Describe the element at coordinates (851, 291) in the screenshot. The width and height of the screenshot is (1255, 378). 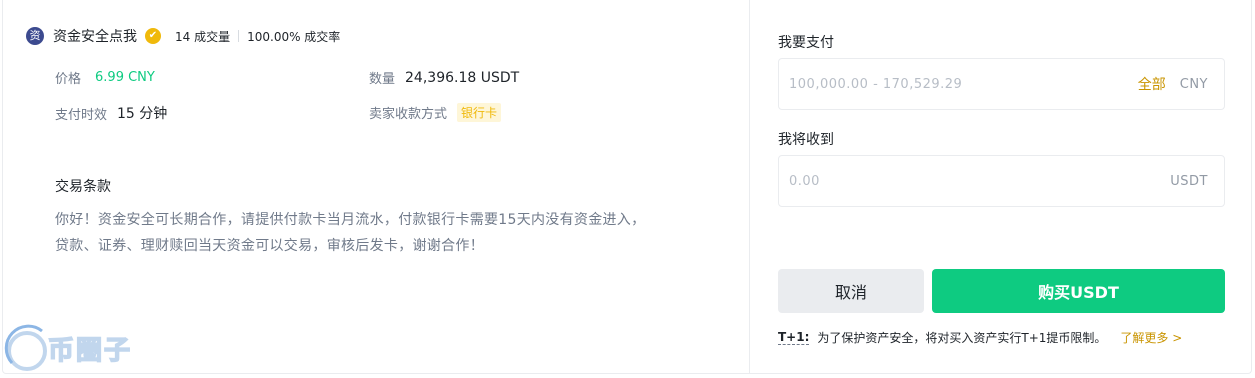
I see `cancel-button: 取消` at that location.